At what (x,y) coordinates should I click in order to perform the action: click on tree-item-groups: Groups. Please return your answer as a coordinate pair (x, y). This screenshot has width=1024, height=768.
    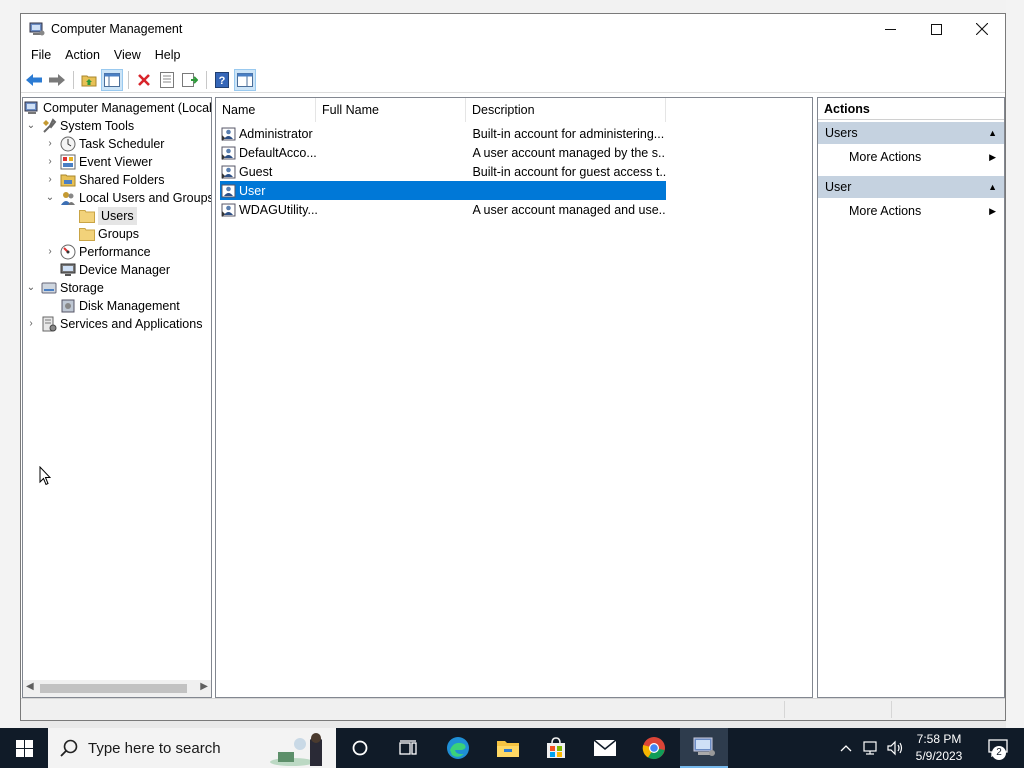
    Looking at the image, I should click on (109, 234).